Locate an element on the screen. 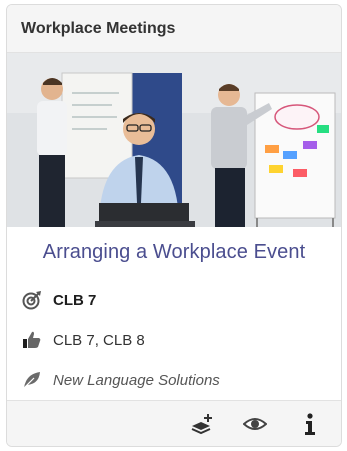  info-icon is located at coordinates (310, 424).